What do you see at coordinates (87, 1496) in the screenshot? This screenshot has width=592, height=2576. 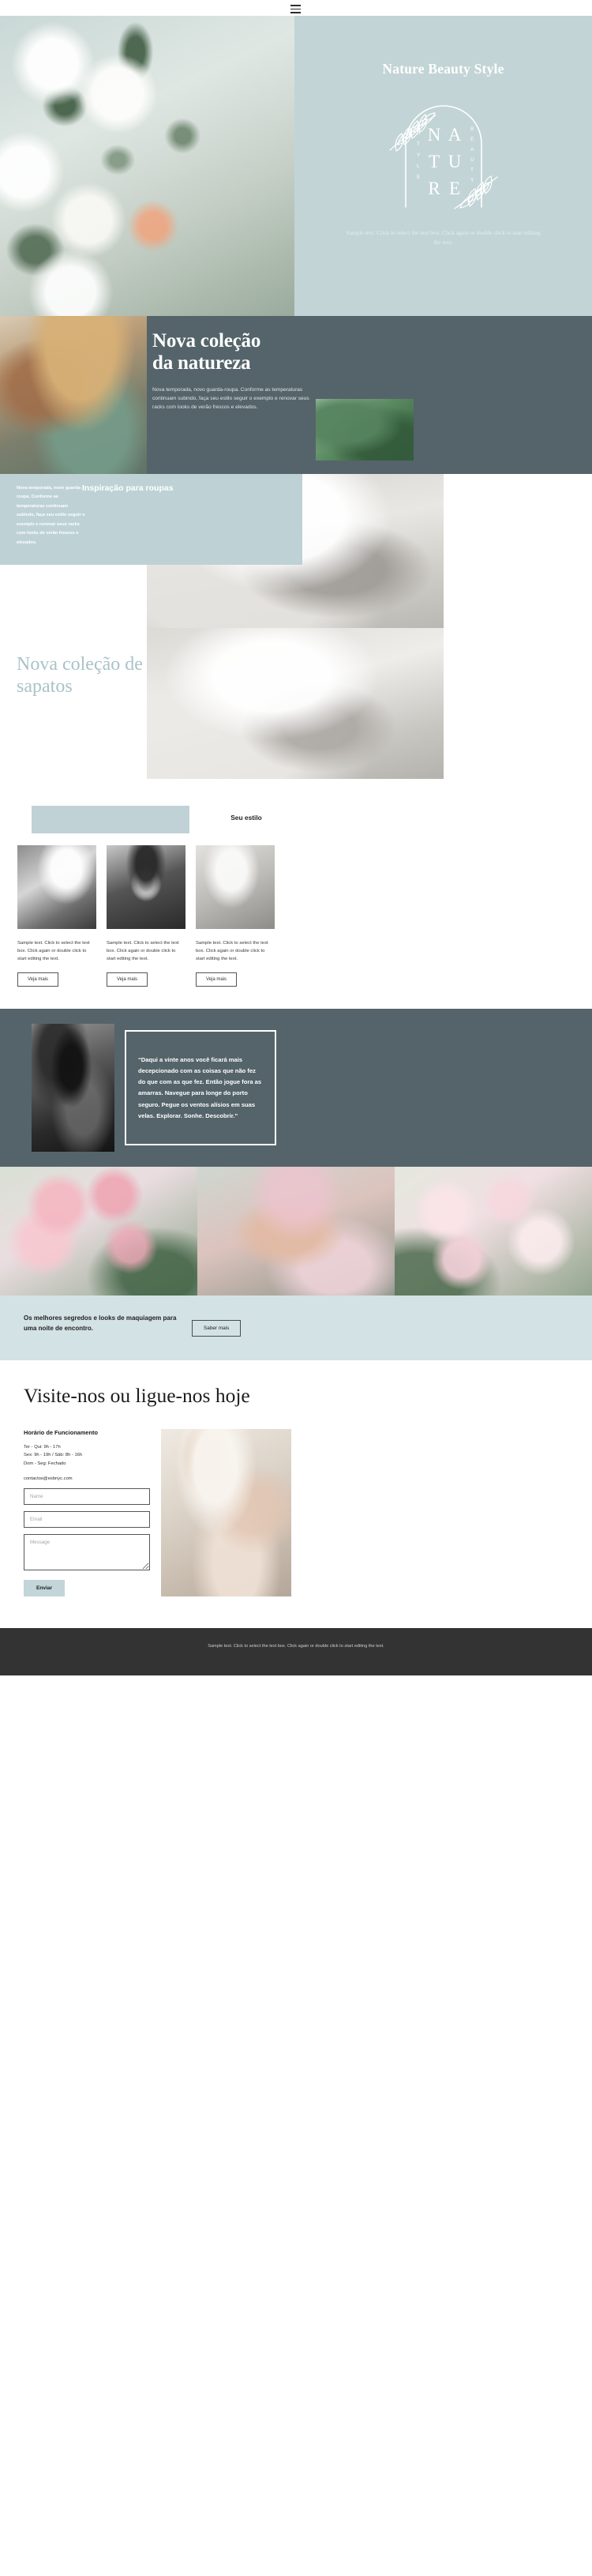 I see `name-input` at bounding box center [87, 1496].